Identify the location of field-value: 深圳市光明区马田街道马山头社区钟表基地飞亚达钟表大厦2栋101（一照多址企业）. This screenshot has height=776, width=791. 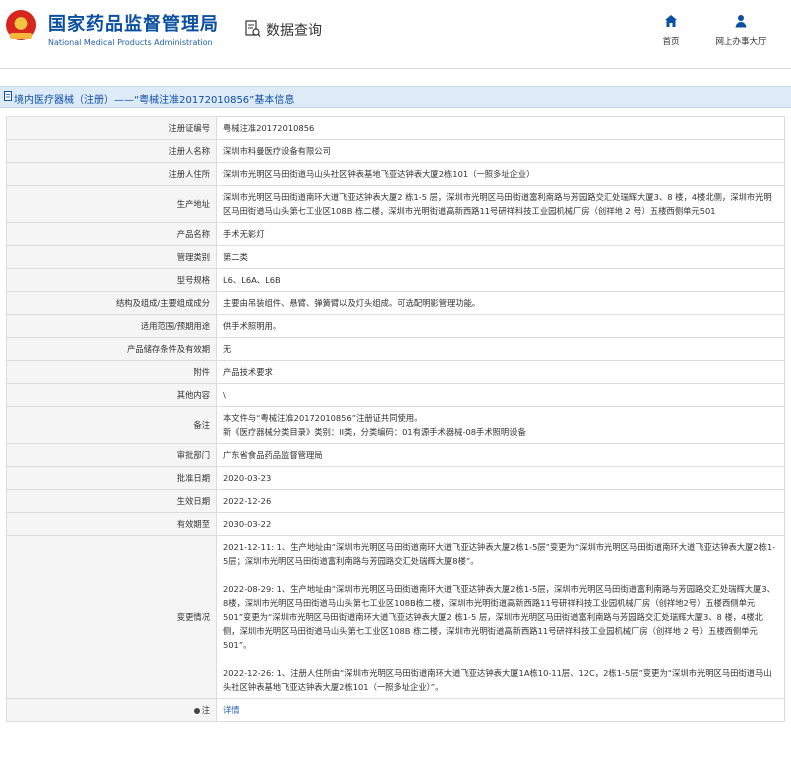
(500, 174).